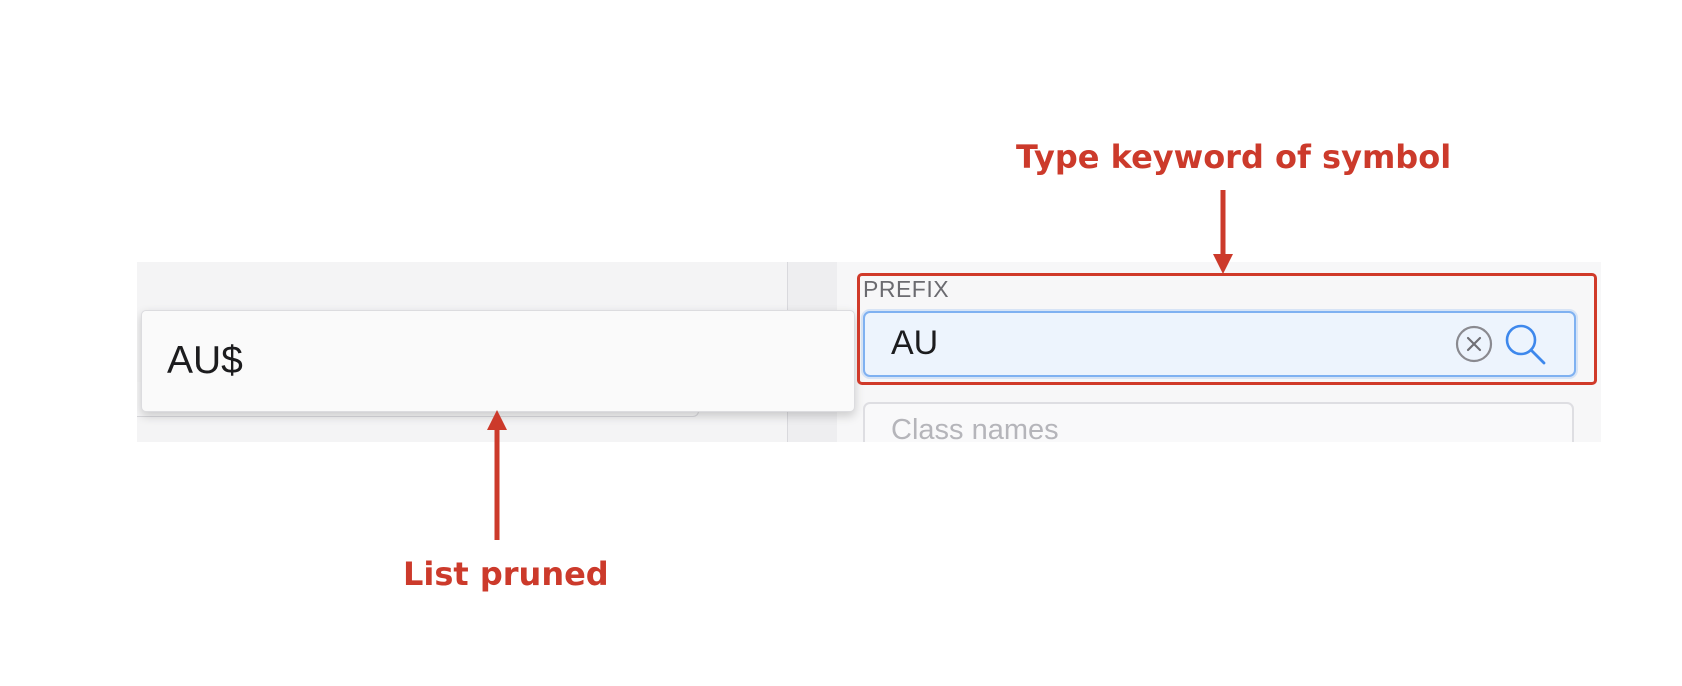 The width and height of the screenshot is (1682, 686). I want to click on arrow-up-icon, so click(497, 475).